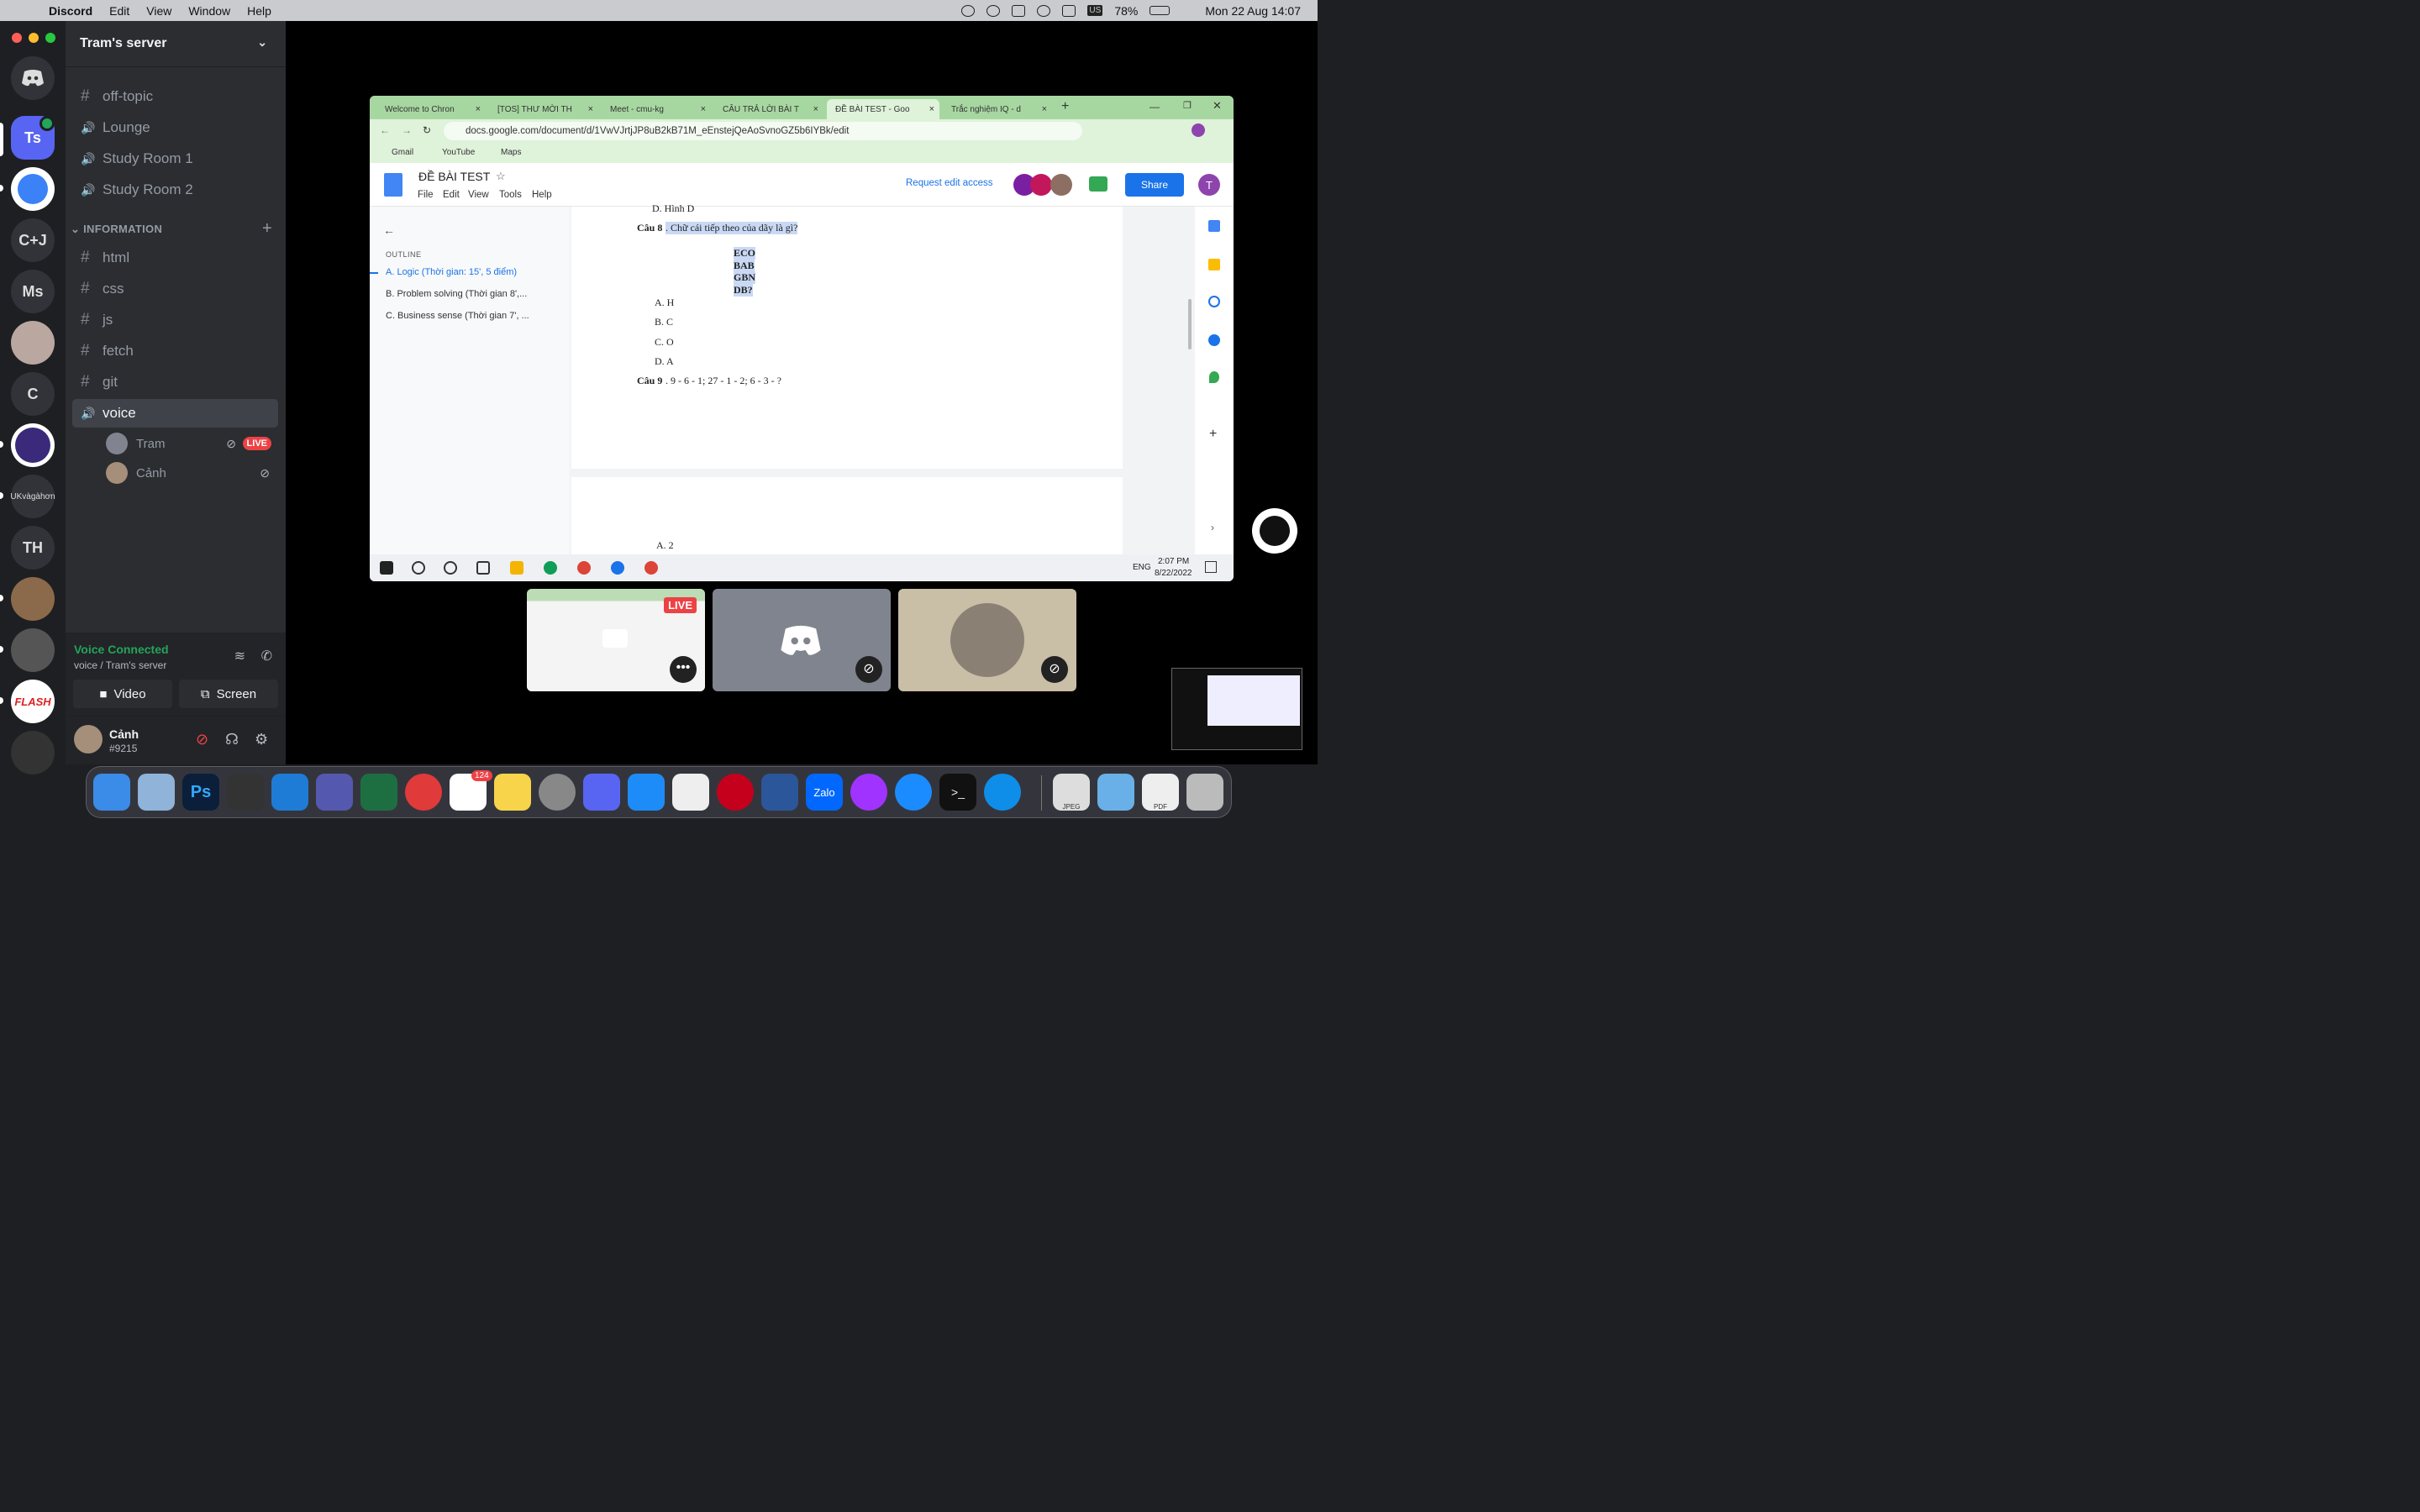  I want to click on cortana-icon, so click(450, 568).